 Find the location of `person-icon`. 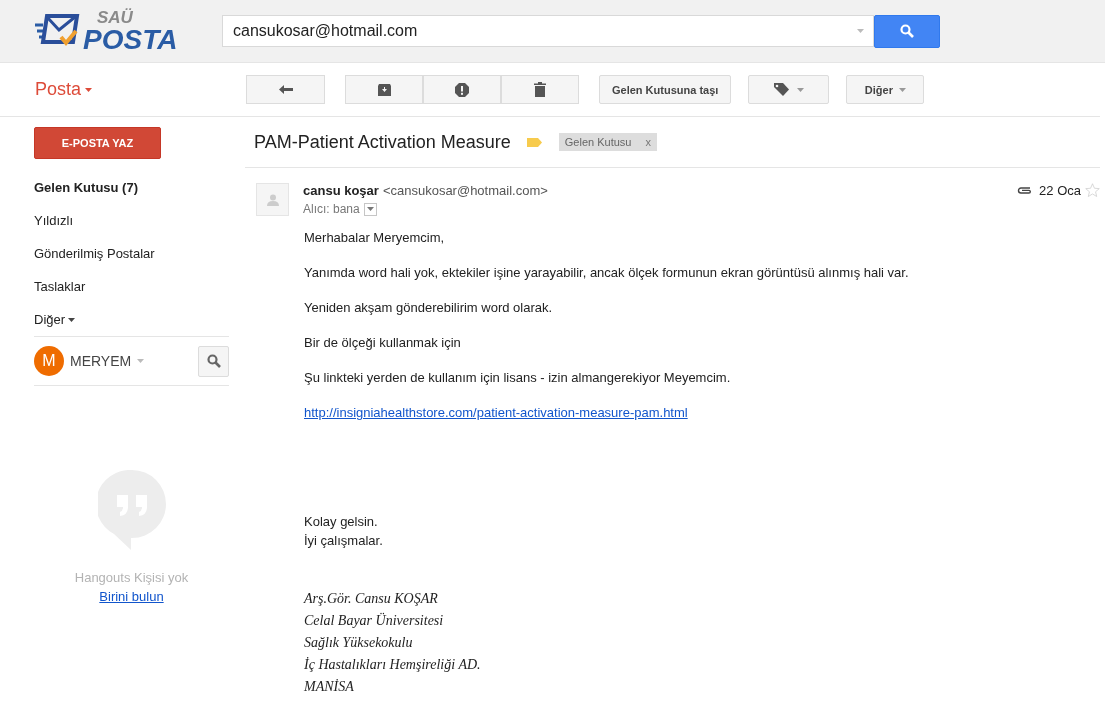

person-icon is located at coordinates (272, 199).